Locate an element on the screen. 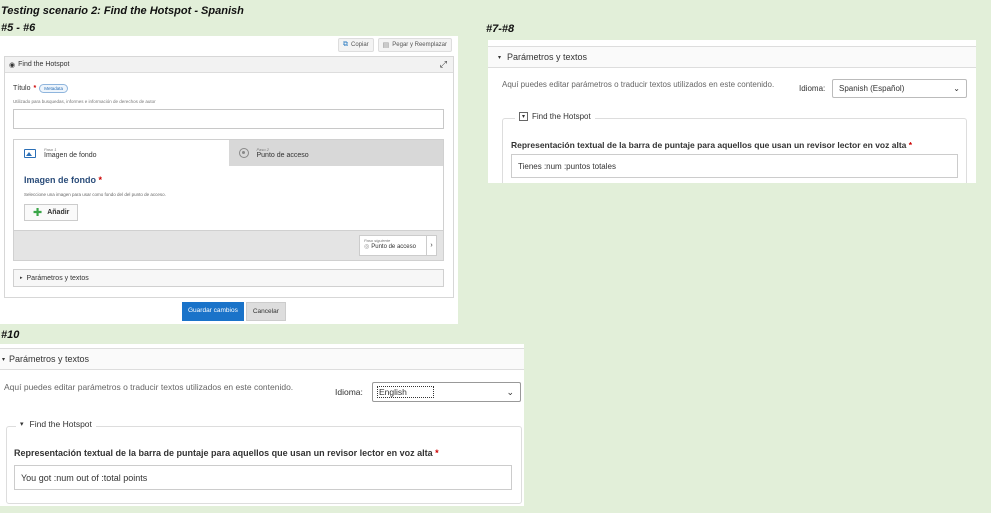 The width and height of the screenshot is (991, 513). copy-icon: ⧉ is located at coordinates (345, 44).